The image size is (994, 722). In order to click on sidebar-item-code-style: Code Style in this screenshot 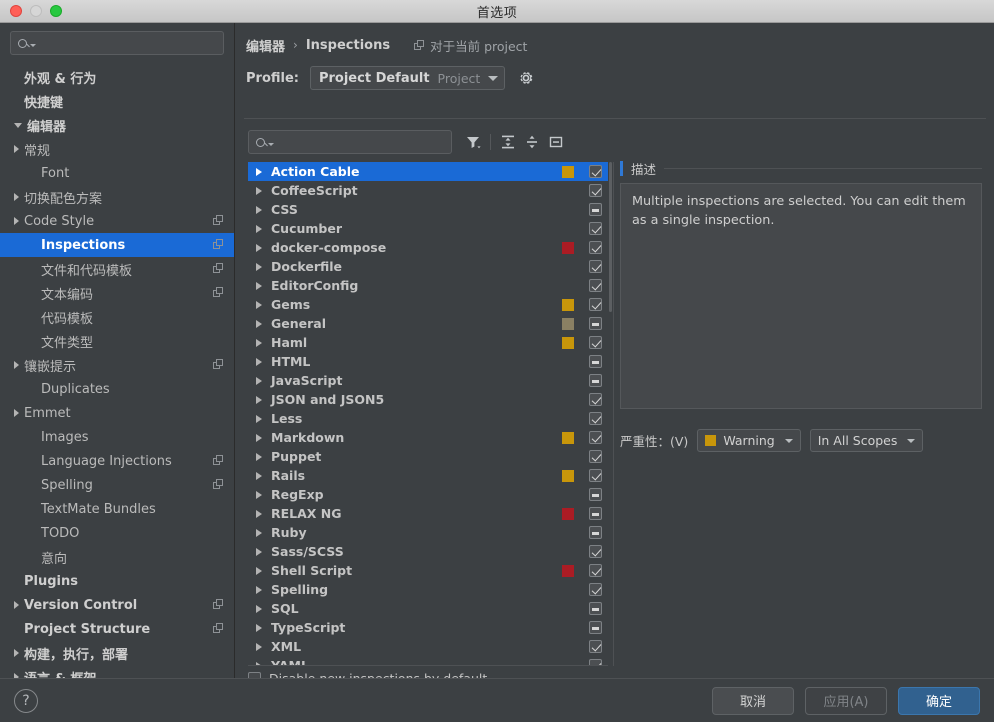, I will do `click(117, 221)`.